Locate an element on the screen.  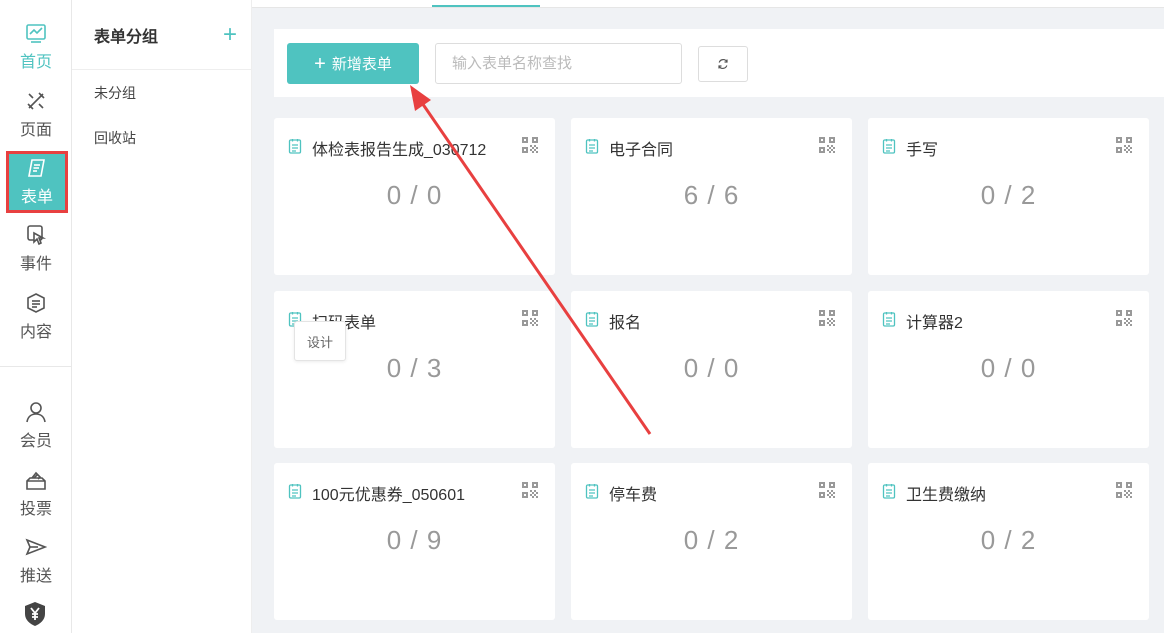
form-card: 计算器2 0 / 0 is located at coordinates (1008, 369).